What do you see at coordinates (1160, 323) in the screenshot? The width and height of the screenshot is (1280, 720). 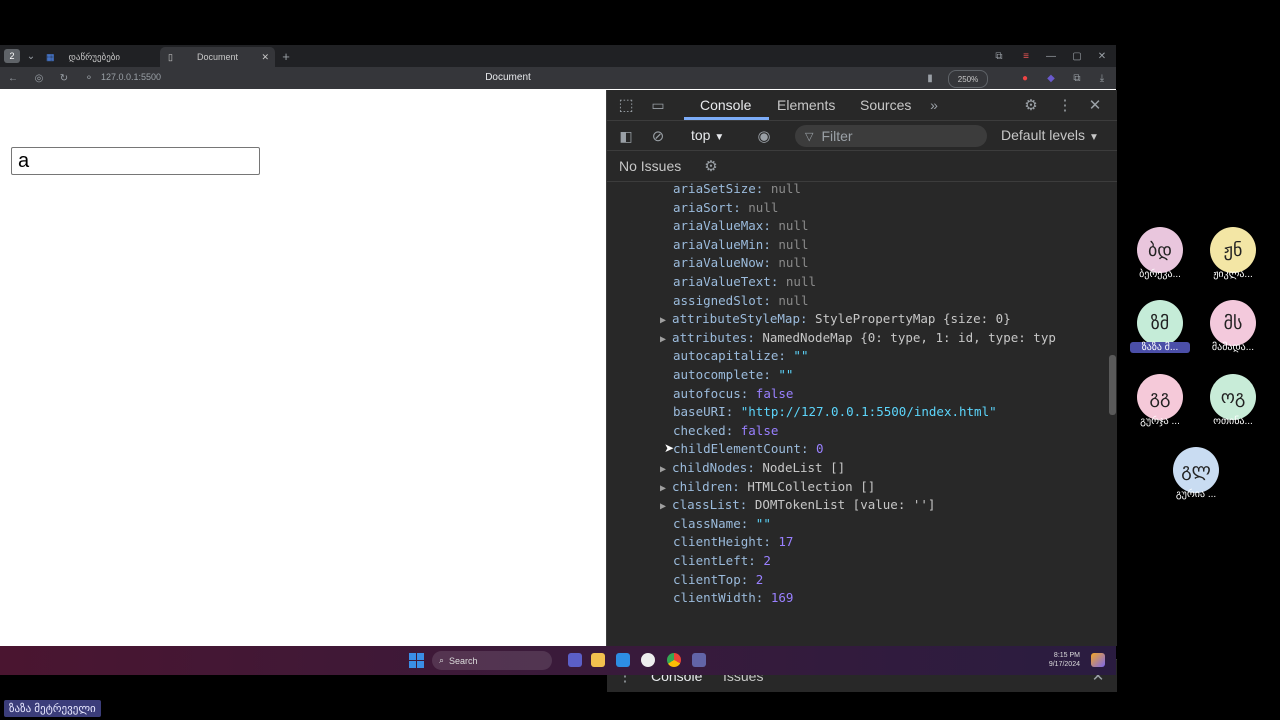 I see `participant-avatar: ზმ` at bounding box center [1160, 323].